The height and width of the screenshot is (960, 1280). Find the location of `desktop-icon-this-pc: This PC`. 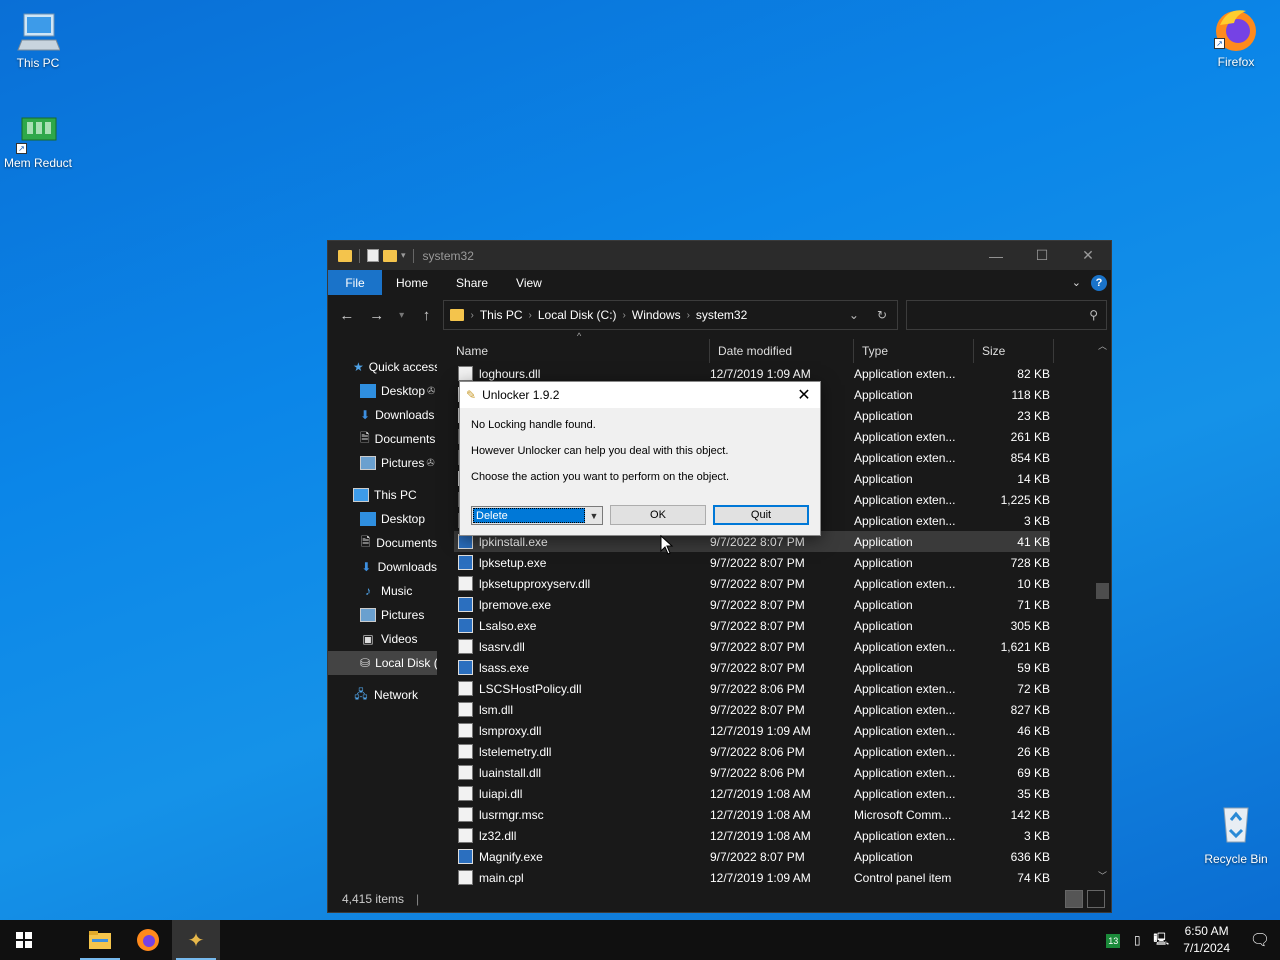

desktop-icon-this-pc: This PC is located at coordinates (38, 40).